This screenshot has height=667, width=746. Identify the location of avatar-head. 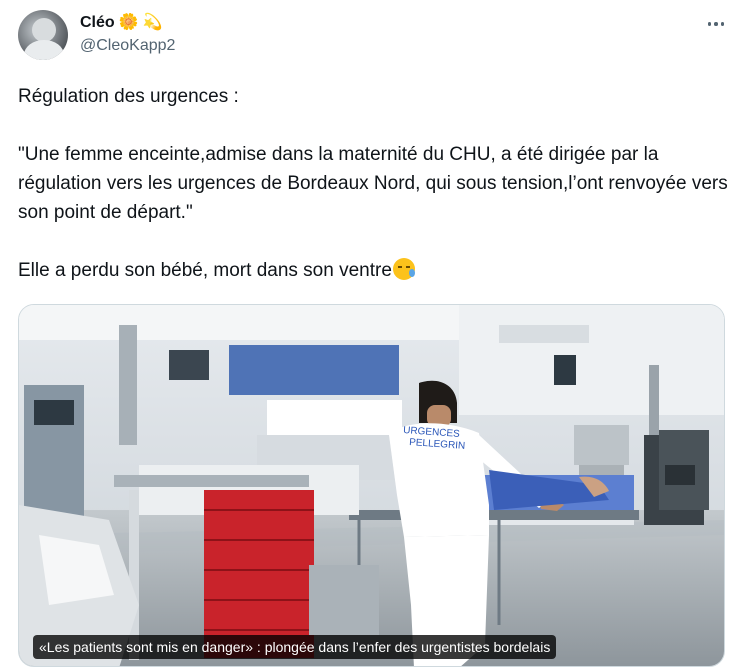
(44, 30).